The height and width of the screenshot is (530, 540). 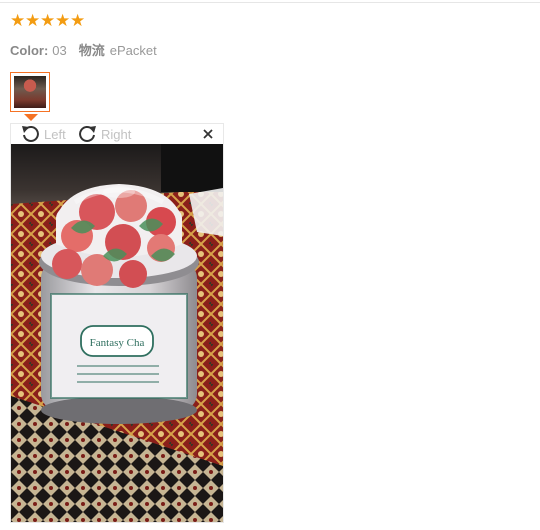 I want to click on shipping-label: 物流, so click(x=91, y=50).